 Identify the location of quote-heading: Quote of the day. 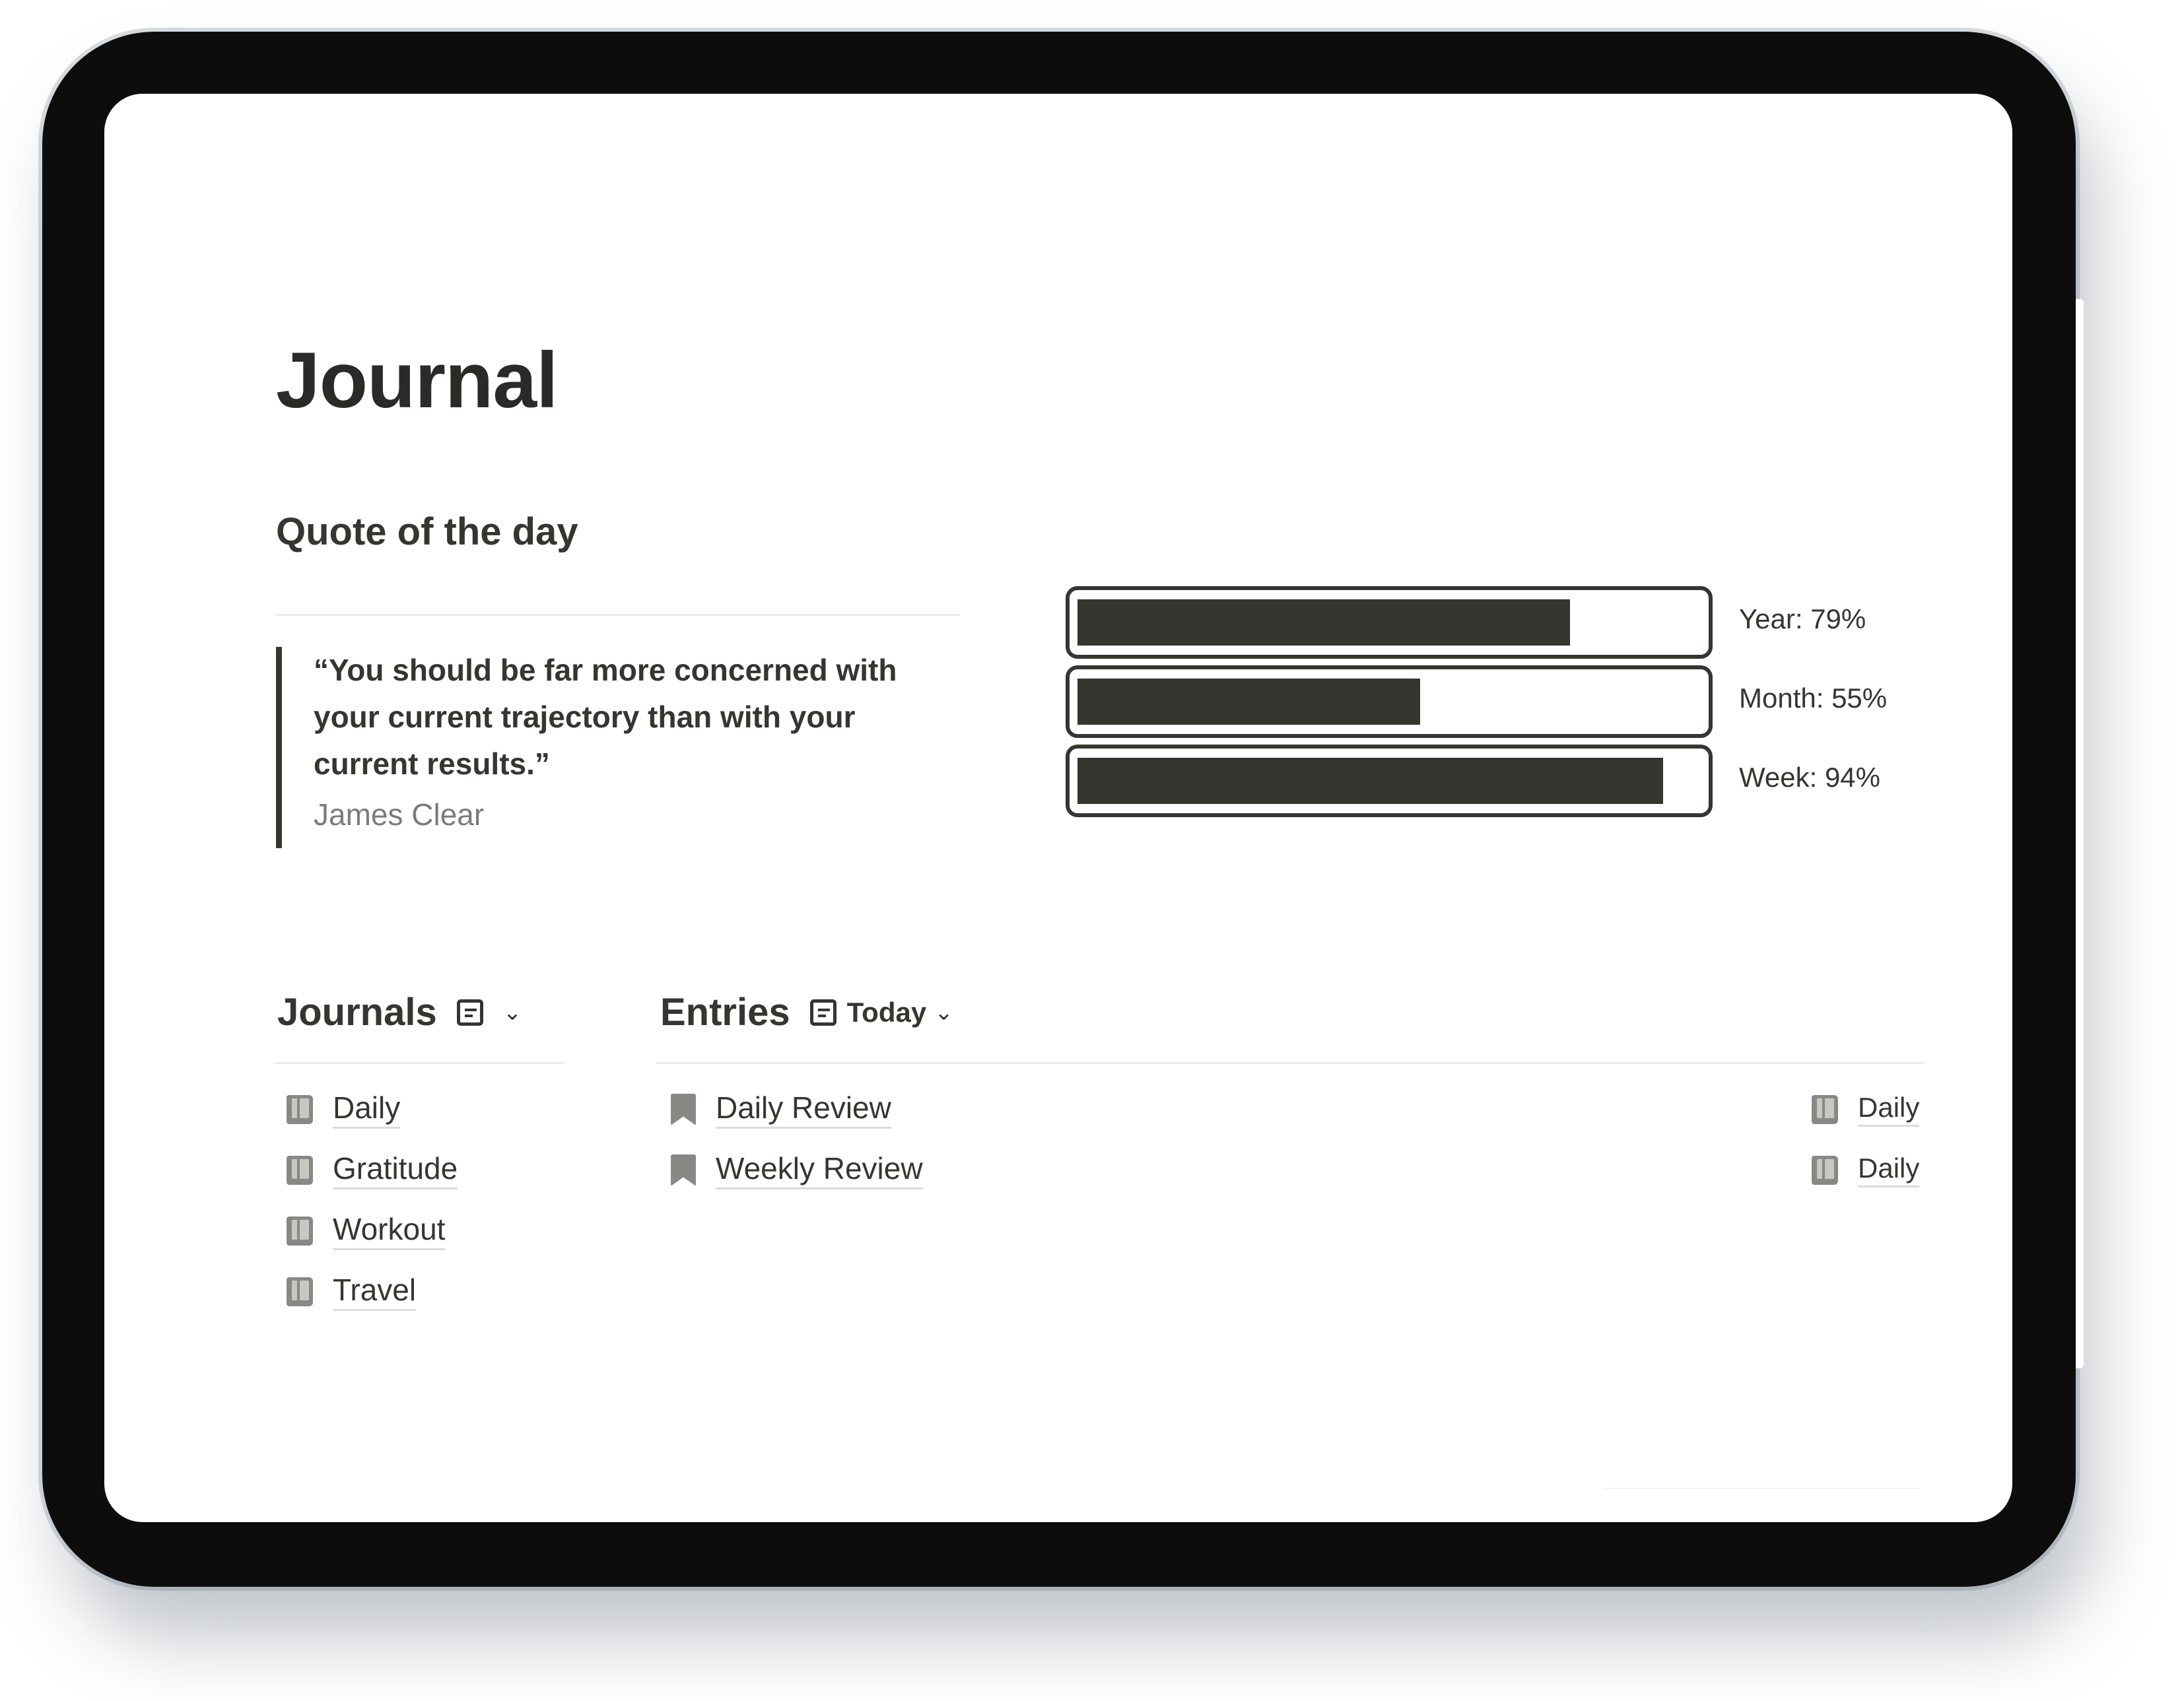
(427, 531).